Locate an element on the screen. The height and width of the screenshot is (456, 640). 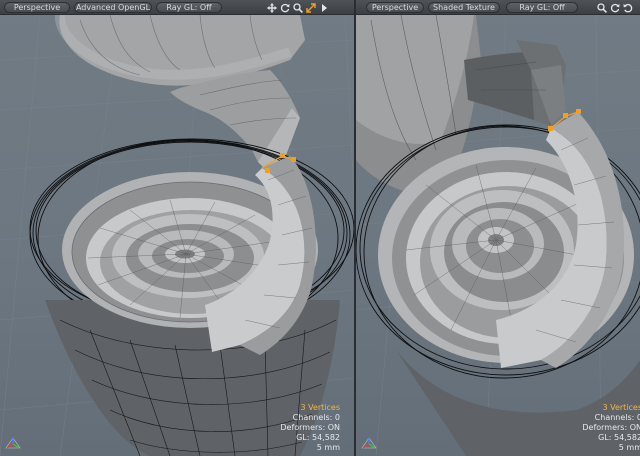
shading-mode-button: Shaded Texture is located at coordinates (464, 7).